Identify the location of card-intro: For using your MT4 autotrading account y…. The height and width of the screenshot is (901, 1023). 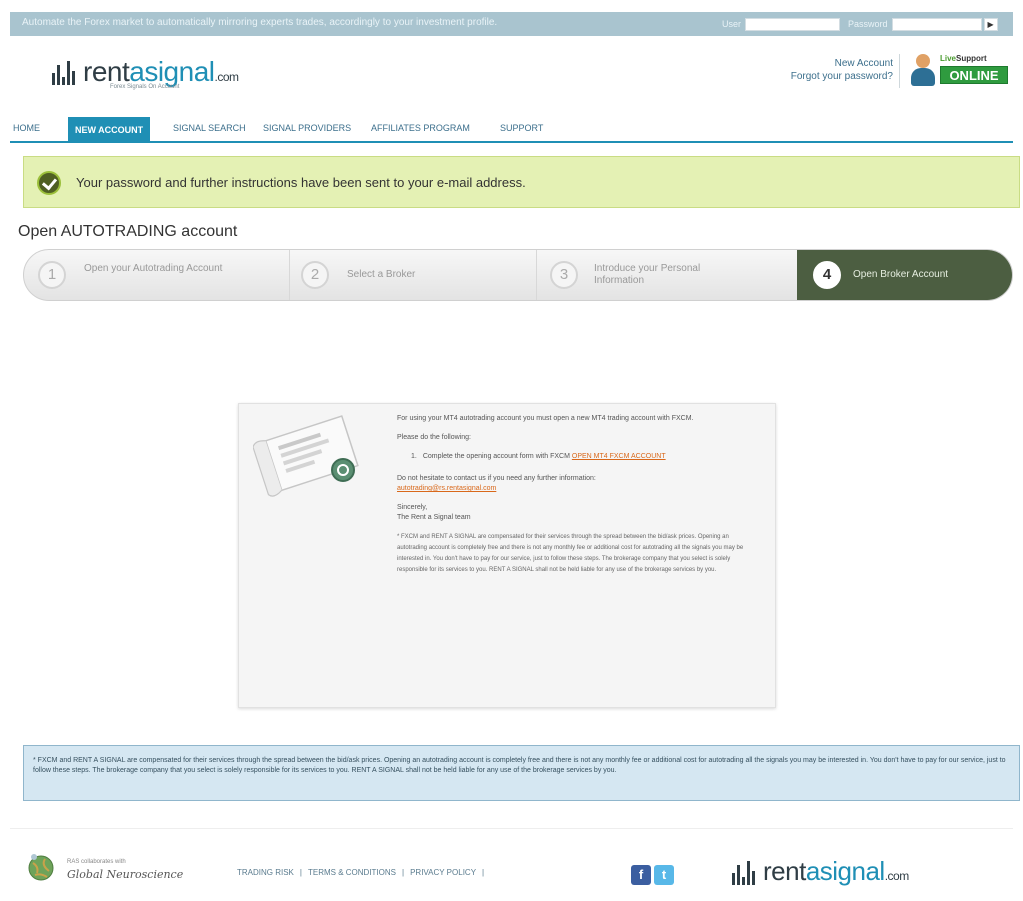
(545, 418).